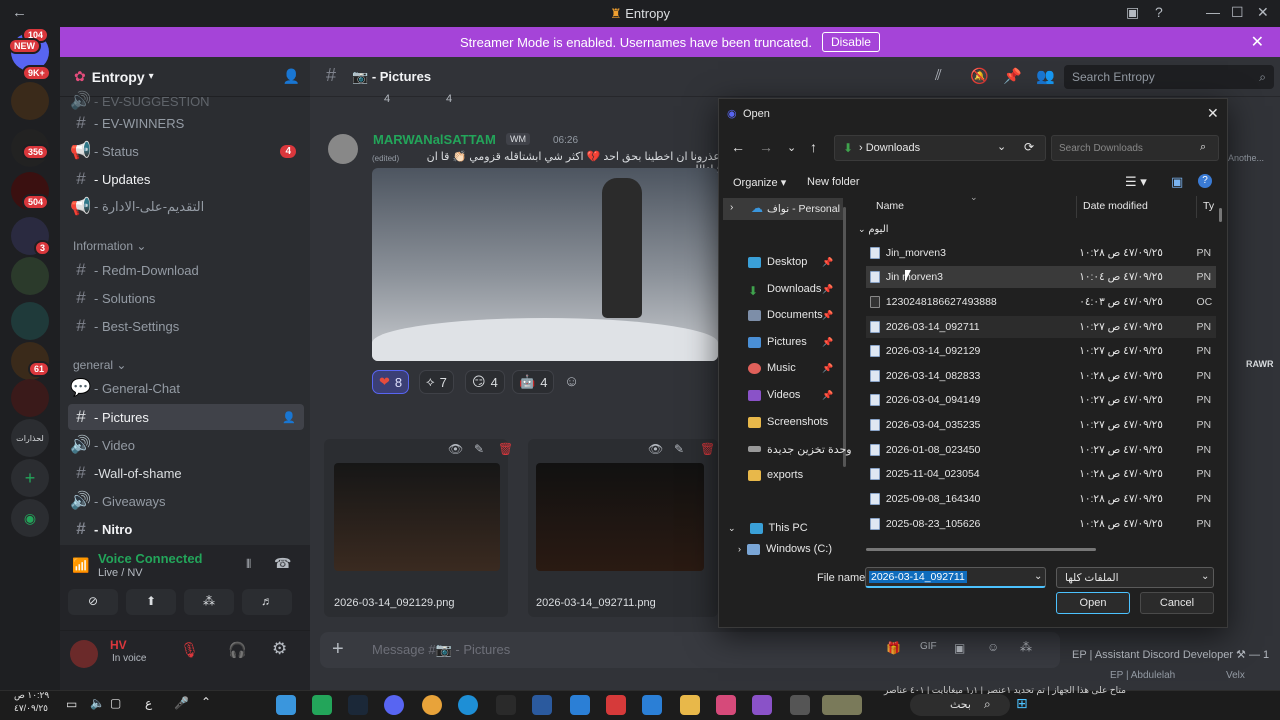 The image size is (1280, 720). I want to click on channel-video: 🔊 - Video, so click(186, 445).